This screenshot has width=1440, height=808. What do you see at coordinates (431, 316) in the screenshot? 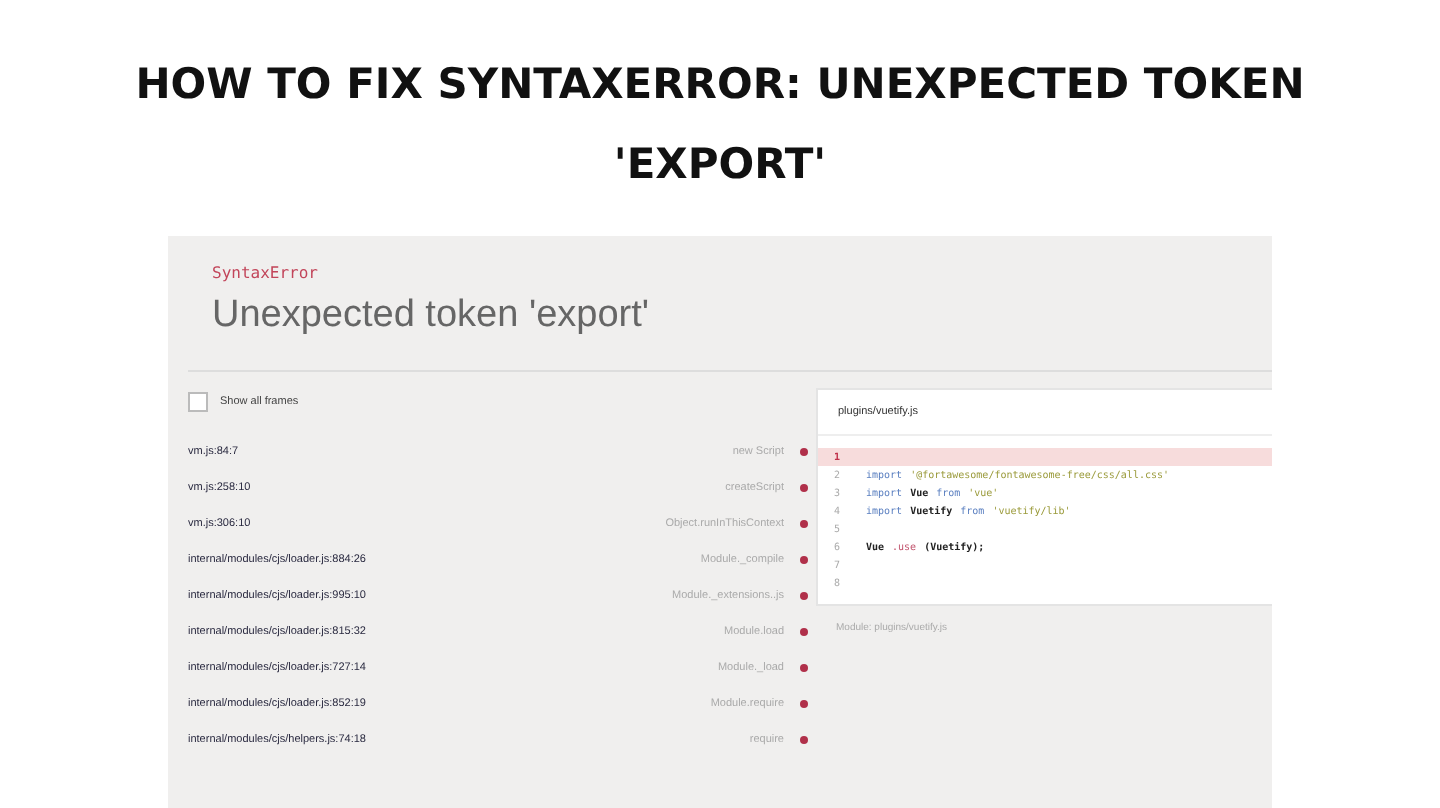
I see `error-message: Unexpected token 'export'` at bounding box center [431, 316].